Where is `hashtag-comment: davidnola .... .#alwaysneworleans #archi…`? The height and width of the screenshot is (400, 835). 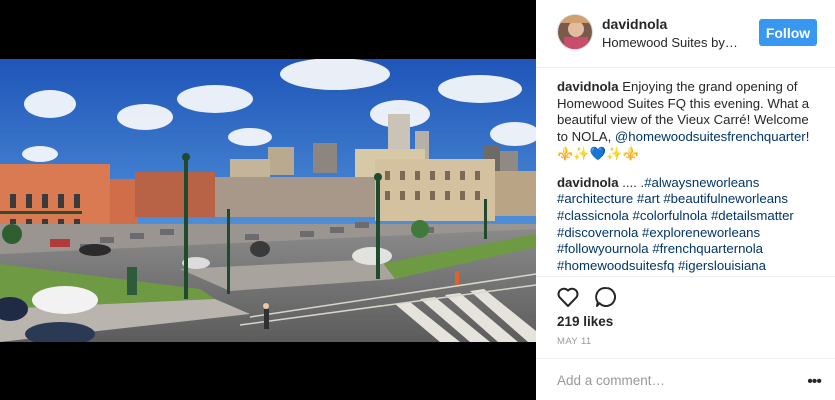 hashtag-comment: davidnola .... .#alwaysneworleans #archi… is located at coordinates (690, 225).